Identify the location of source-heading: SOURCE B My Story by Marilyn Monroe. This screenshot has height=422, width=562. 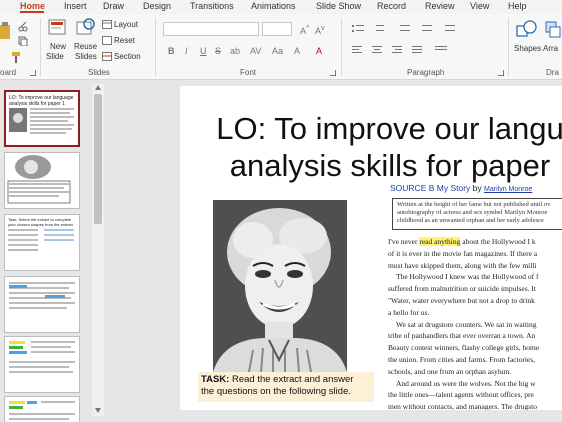
(461, 188).